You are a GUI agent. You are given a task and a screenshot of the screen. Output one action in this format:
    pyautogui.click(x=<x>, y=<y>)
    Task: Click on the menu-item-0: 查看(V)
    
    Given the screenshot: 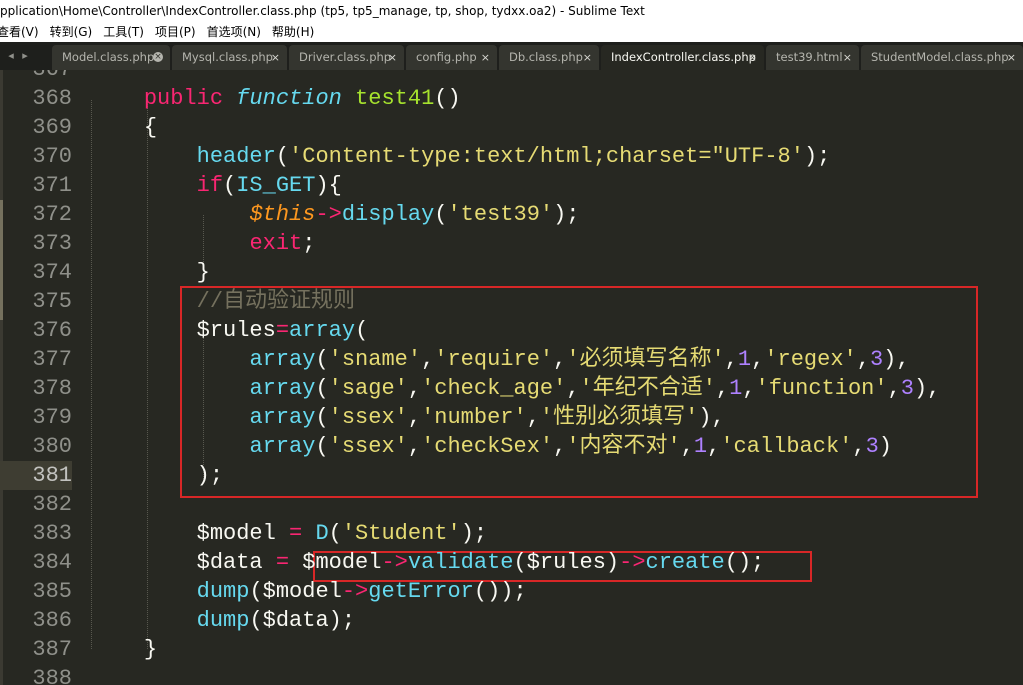 What is the action you would take?
    pyautogui.click(x=19, y=32)
    